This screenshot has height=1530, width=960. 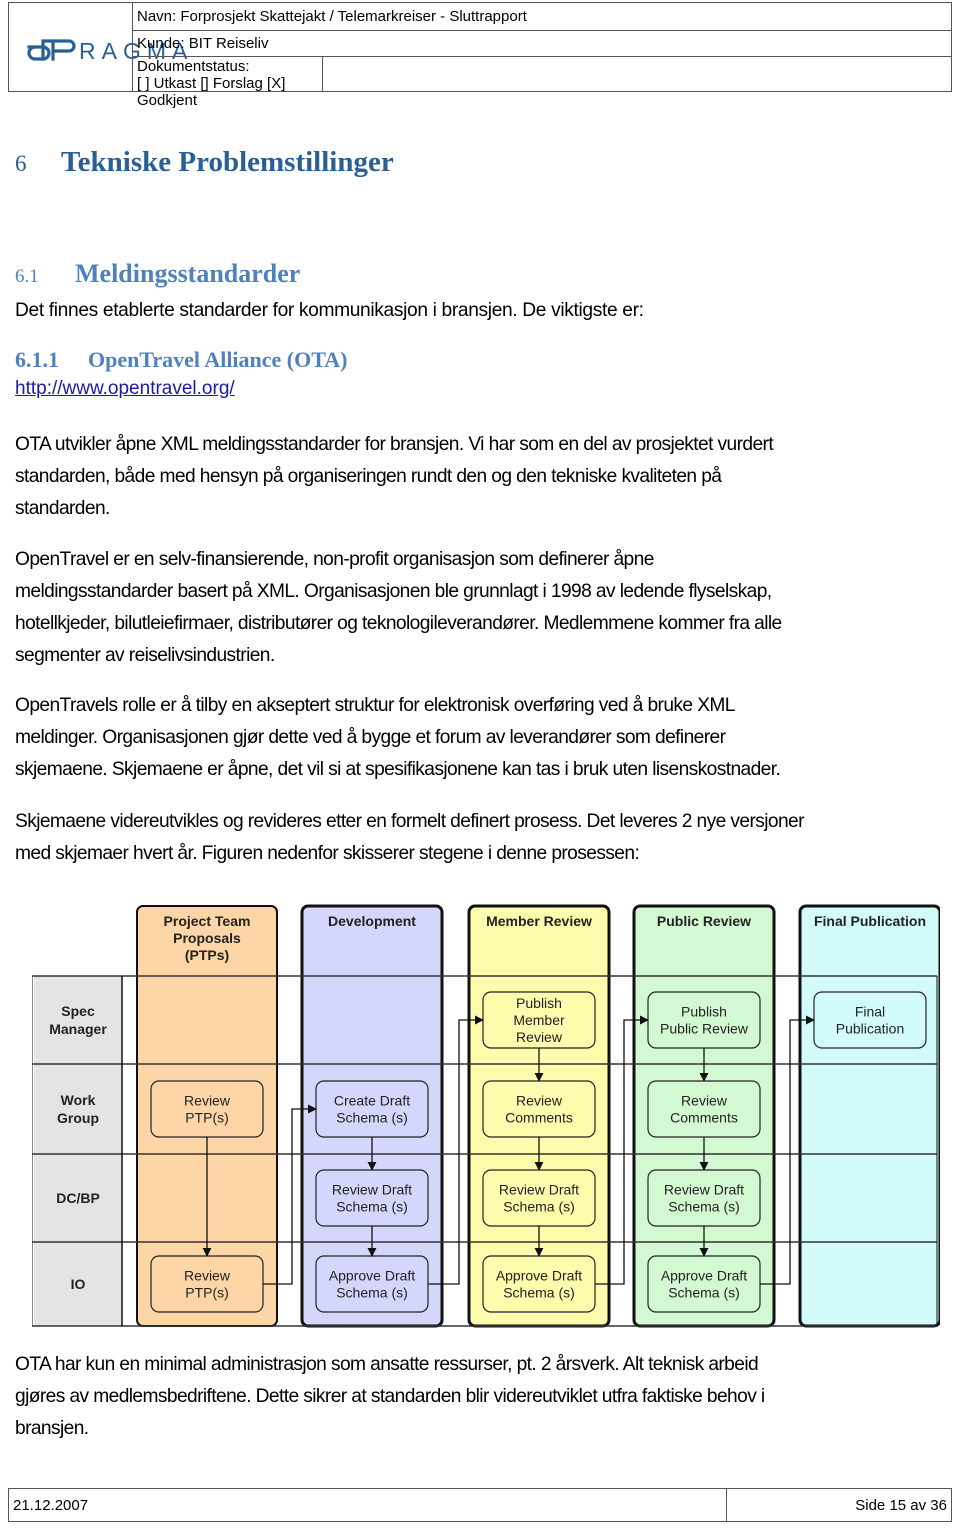 I want to click on footer-divider, so click(x=726, y=1505).